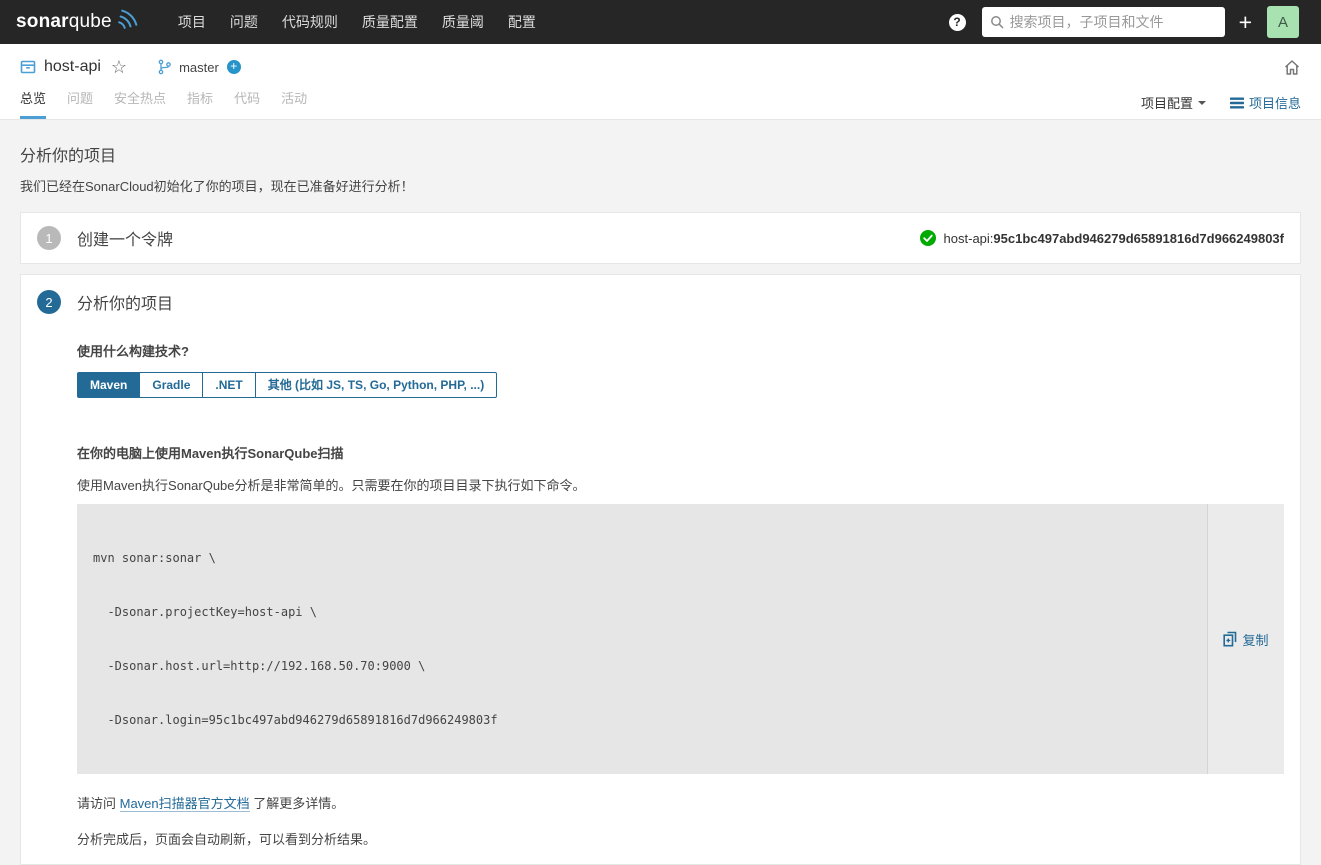 Image resolution: width=1321 pixels, height=865 pixels. I want to click on scan-heading: 在你的电脑上使用Maven执行SonarQube扫描, so click(210, 454).